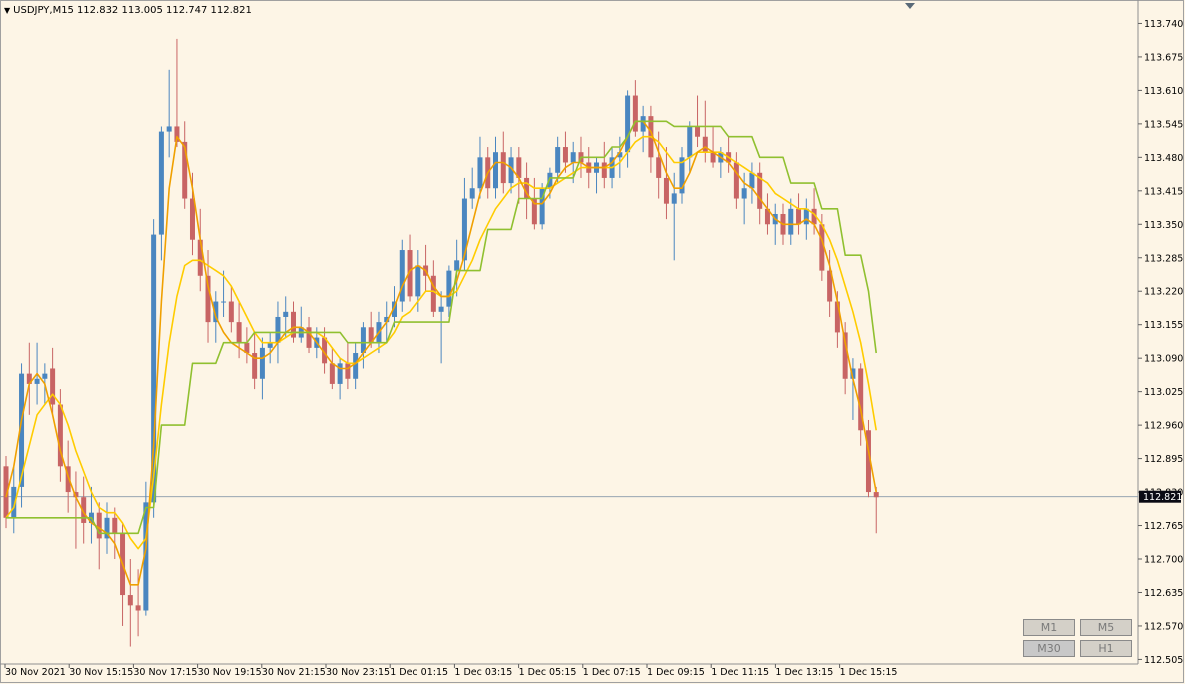 The image size is (1185, 684). Describe the element at coordinates (1163, 225) in the screenshot. I see `y-tick-label: 113.350` at that location.